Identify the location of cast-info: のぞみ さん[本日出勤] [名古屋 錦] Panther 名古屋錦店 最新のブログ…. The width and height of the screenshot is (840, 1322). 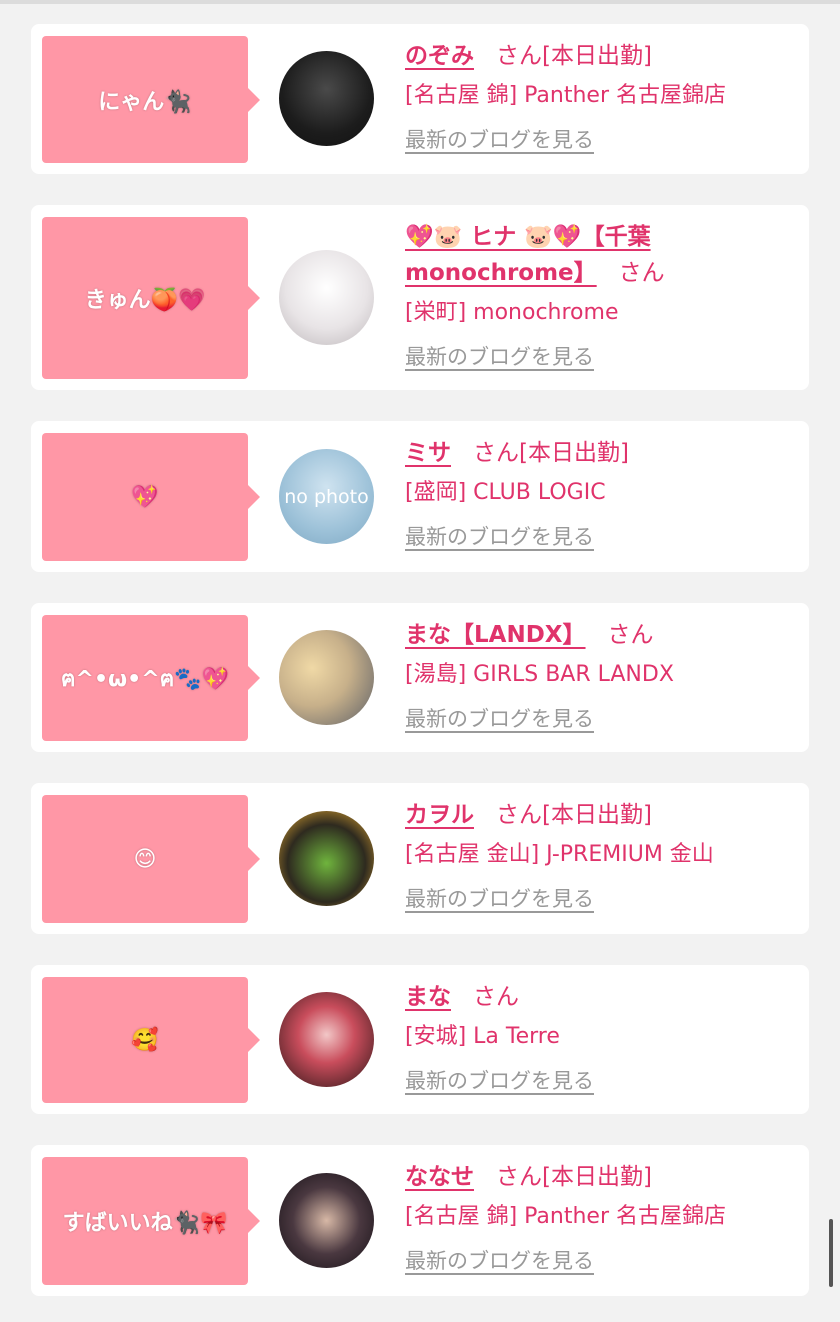
(600, 96).